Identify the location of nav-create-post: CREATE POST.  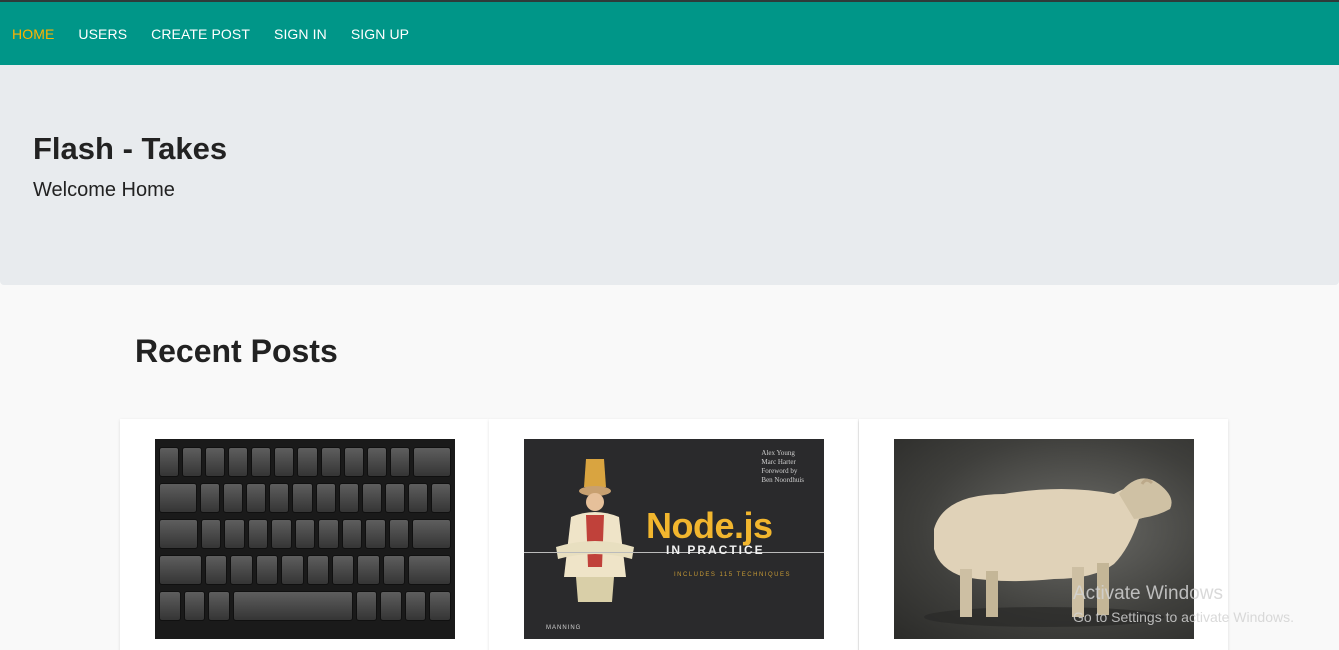
(200, 34).